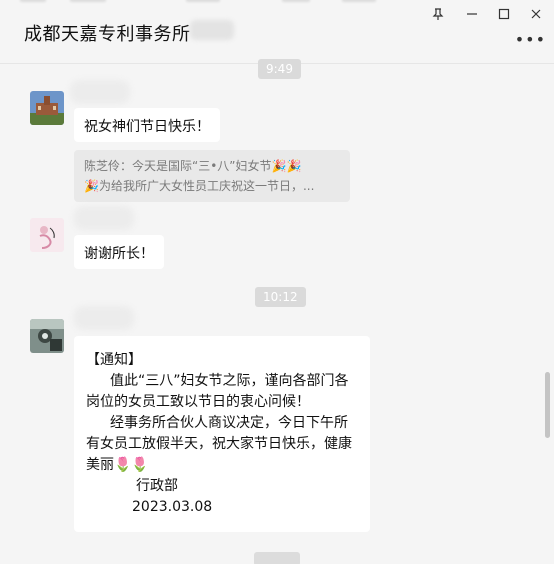 The image size is (554, 564). I want to click on pin-icon, so click(438, 15).